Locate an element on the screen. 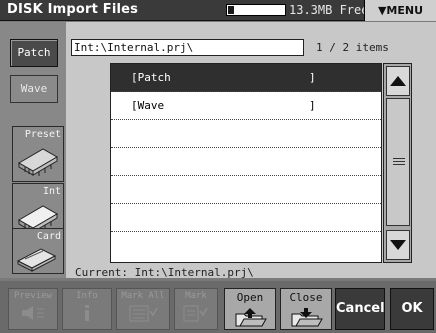  open-button: Open is located at coordinates (250, 309).